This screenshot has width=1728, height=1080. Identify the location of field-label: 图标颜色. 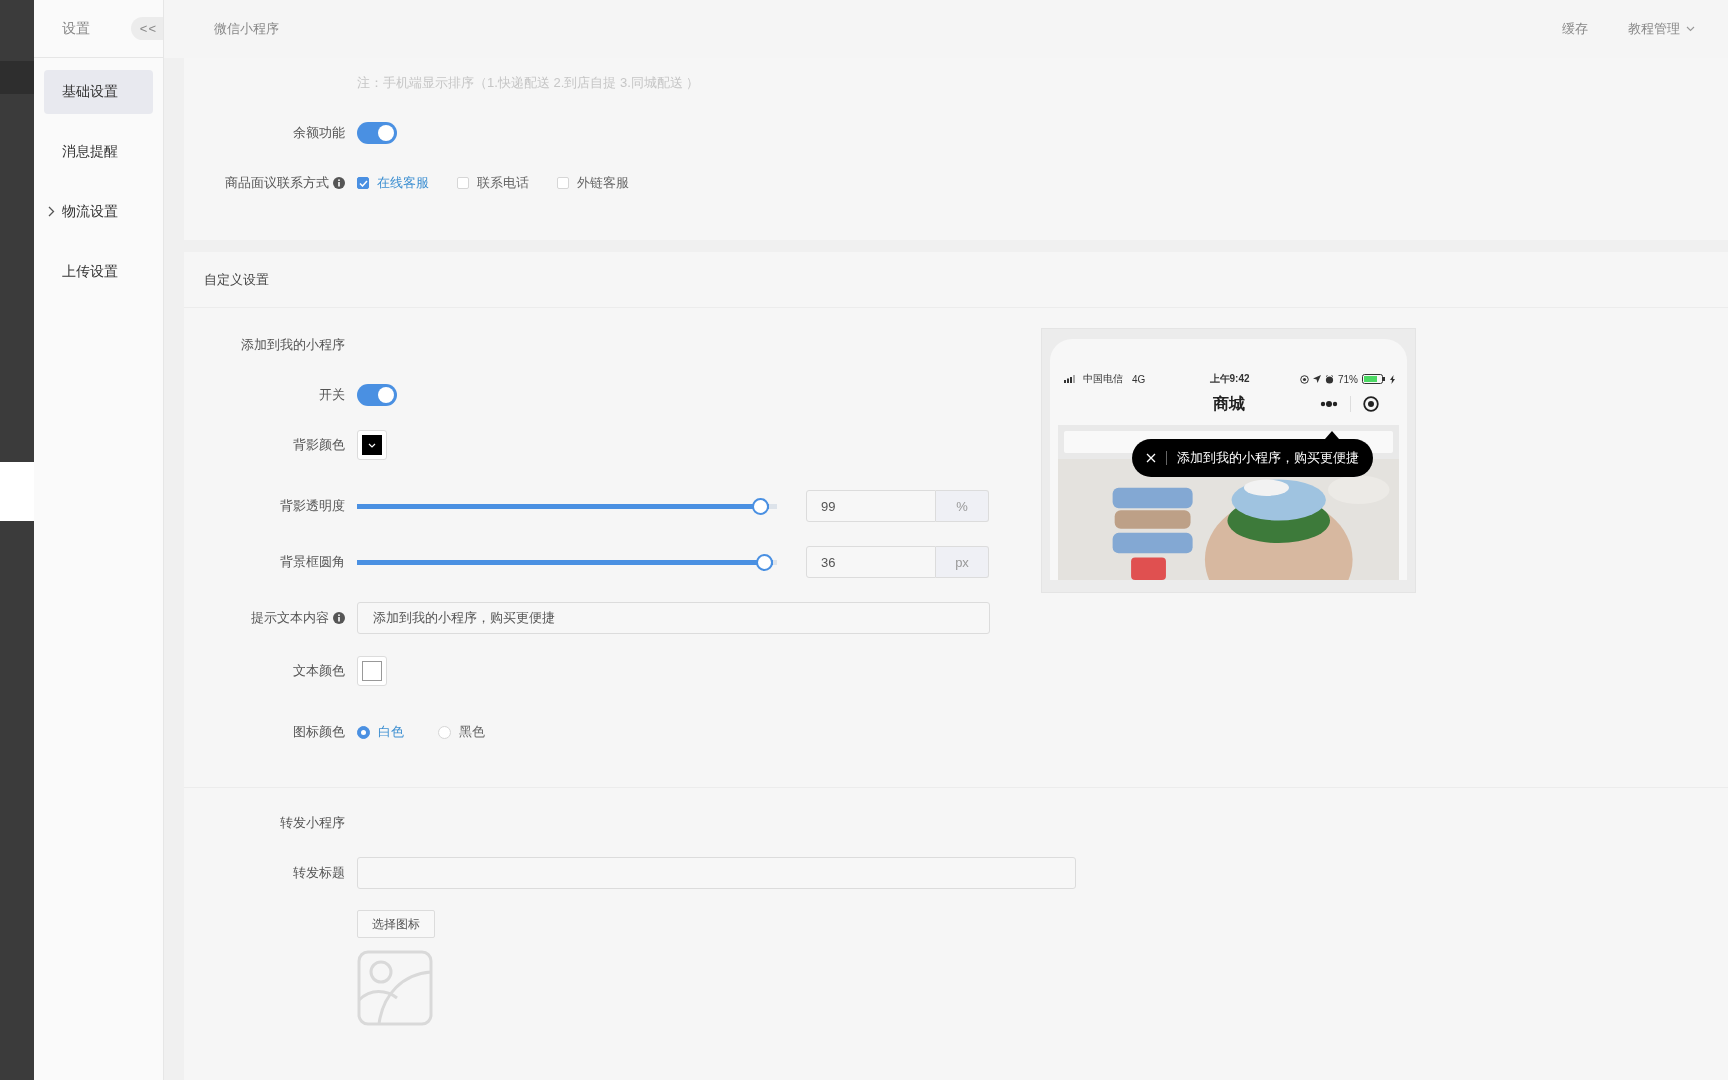
(319, 732).